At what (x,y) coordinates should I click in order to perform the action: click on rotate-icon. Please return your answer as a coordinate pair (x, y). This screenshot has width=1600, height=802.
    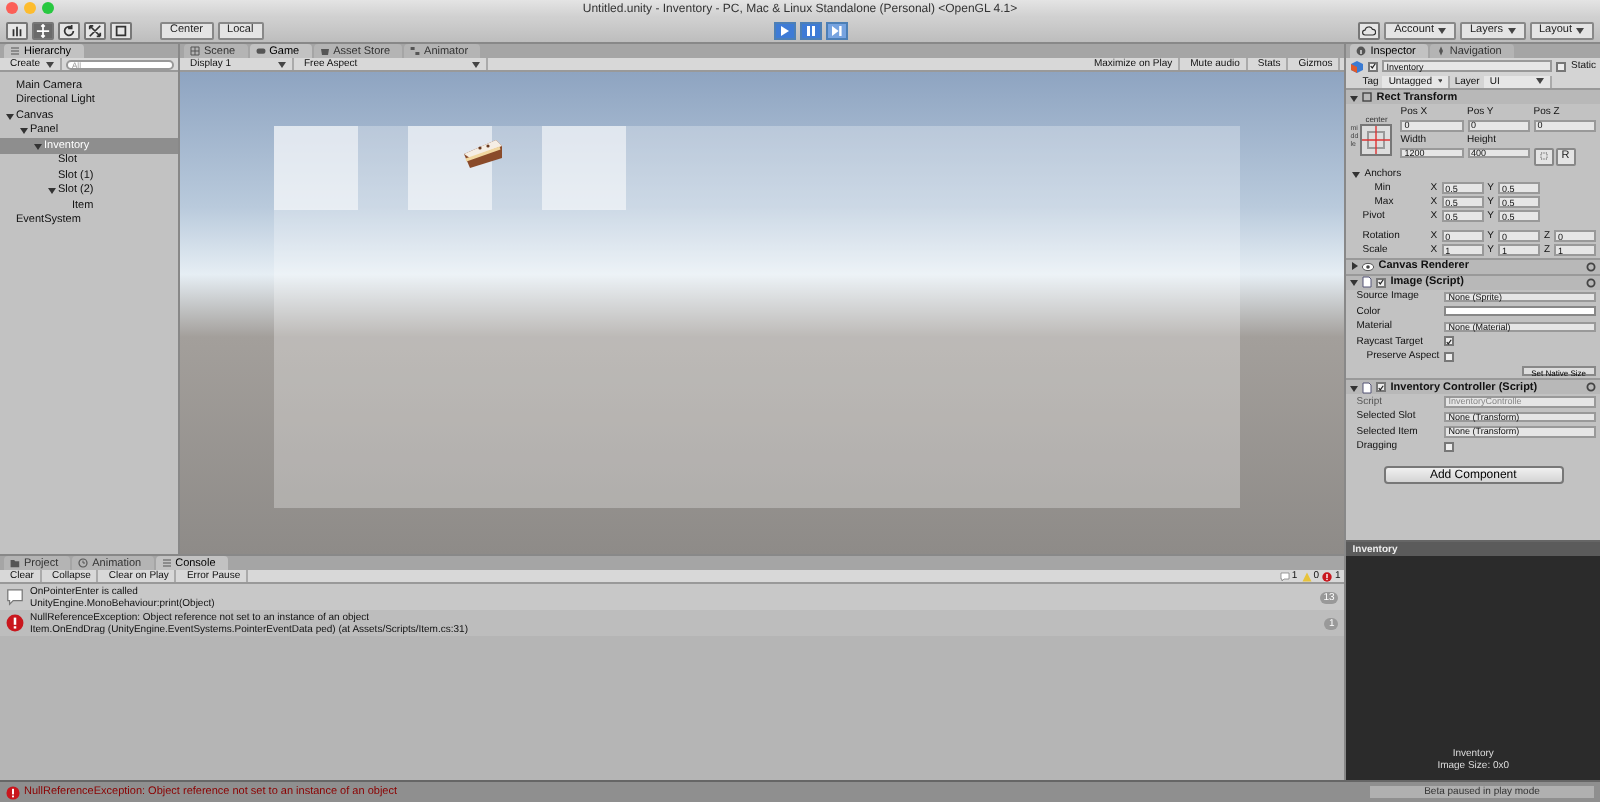
    Looking at the image, I should click on (69, 30).